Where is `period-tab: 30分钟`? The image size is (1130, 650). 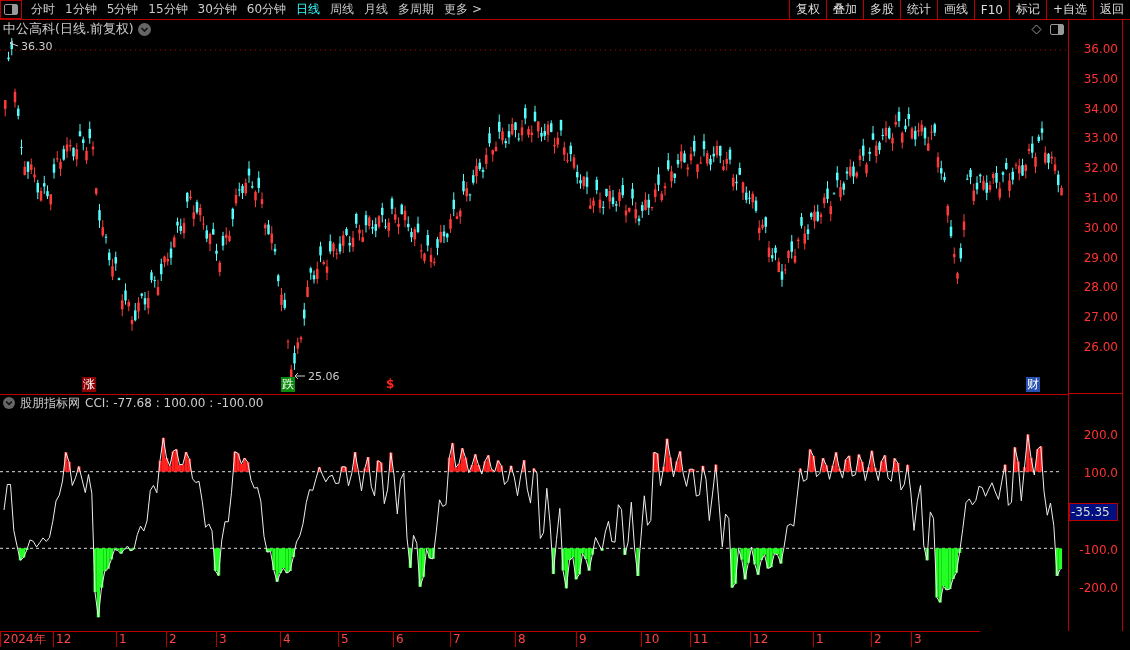
period-tab: 30分钟 is located at coordinates (217, 9).